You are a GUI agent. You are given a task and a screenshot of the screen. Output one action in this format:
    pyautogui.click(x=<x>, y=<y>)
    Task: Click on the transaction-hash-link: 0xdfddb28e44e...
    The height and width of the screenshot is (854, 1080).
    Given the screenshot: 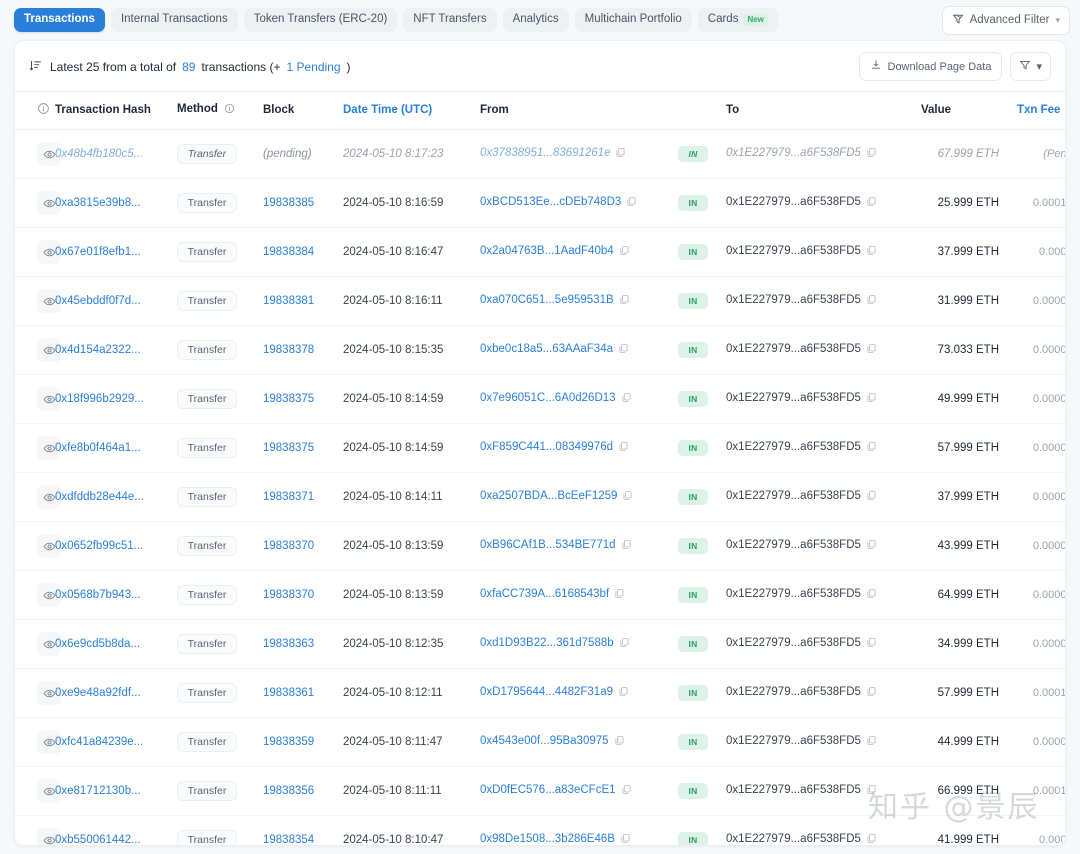 What is the action you would take?
    pyautogui.click(x=99, y=497)
    